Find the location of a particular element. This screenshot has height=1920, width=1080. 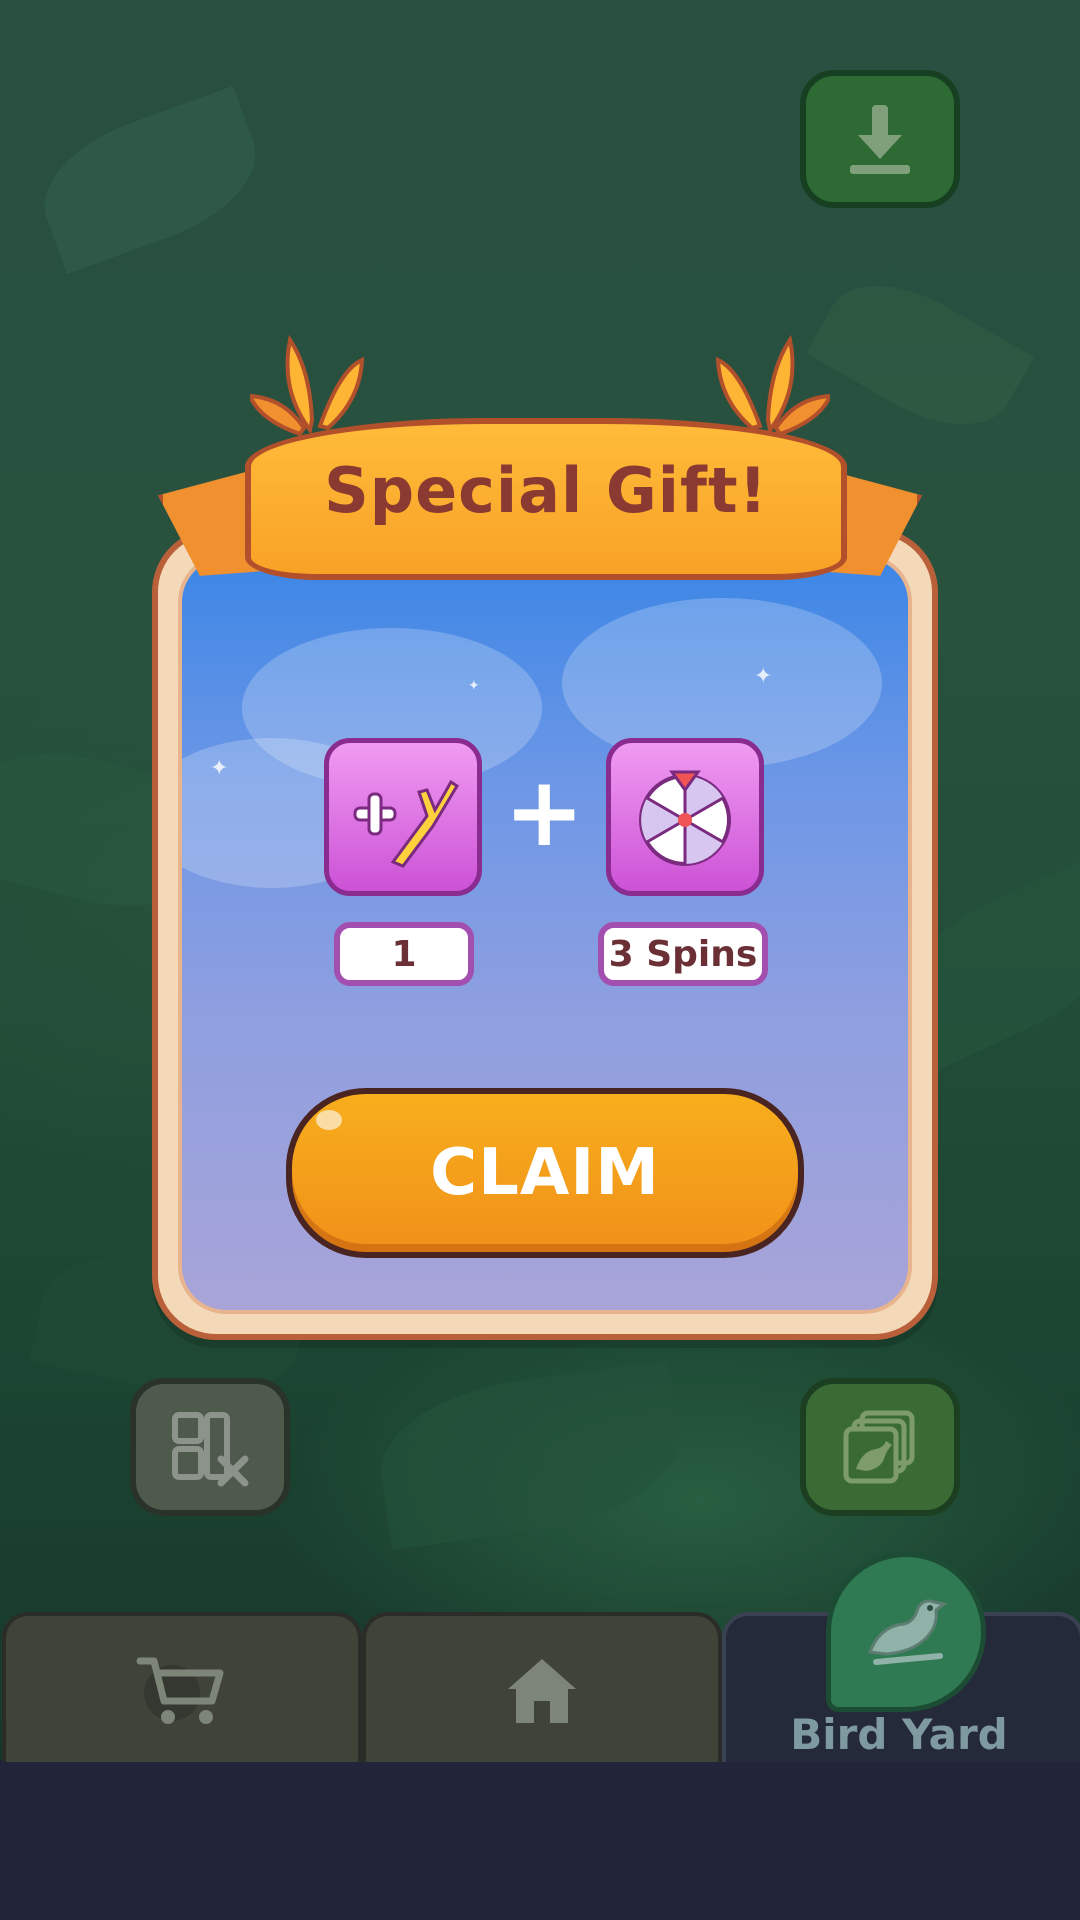

layout-toggle-button is located at coordinates (210, 1447).